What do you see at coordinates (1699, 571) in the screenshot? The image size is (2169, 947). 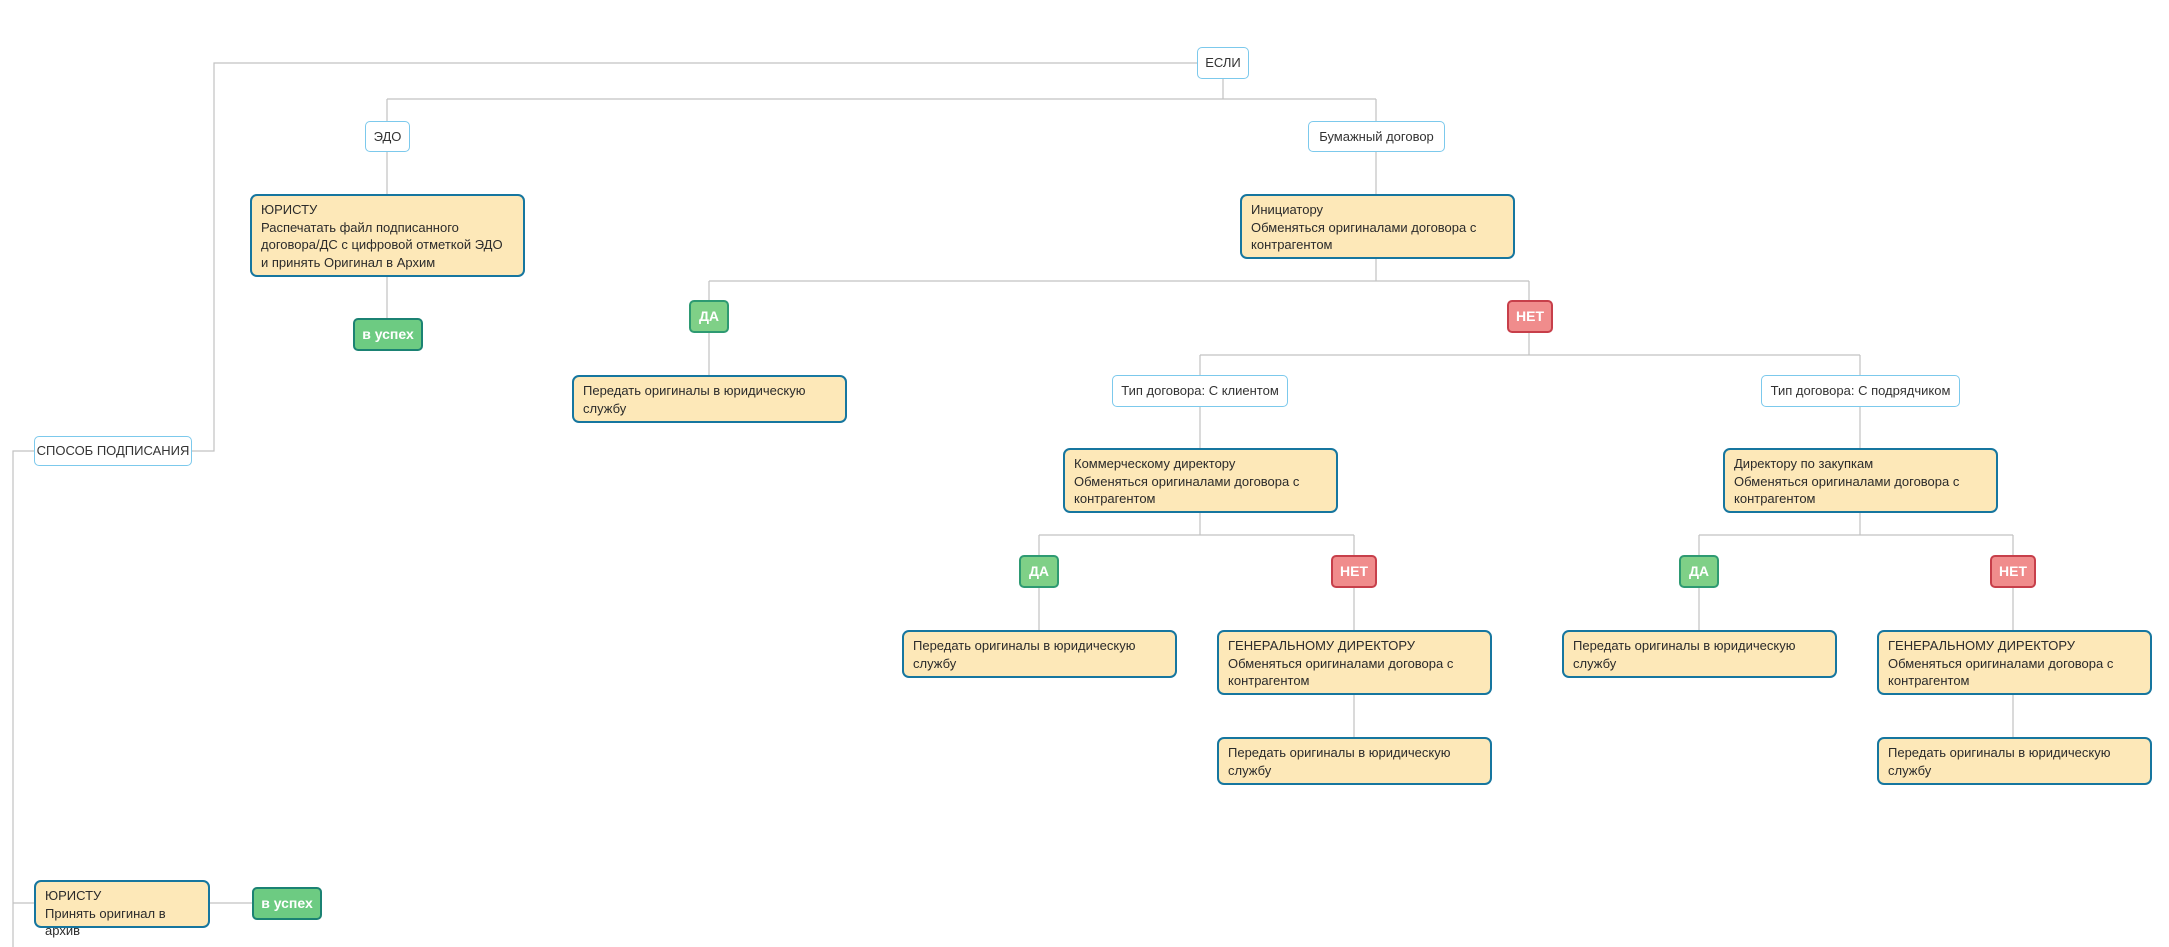 I see `yes-badge-3: ДА` at bounding box center [1699, 571].